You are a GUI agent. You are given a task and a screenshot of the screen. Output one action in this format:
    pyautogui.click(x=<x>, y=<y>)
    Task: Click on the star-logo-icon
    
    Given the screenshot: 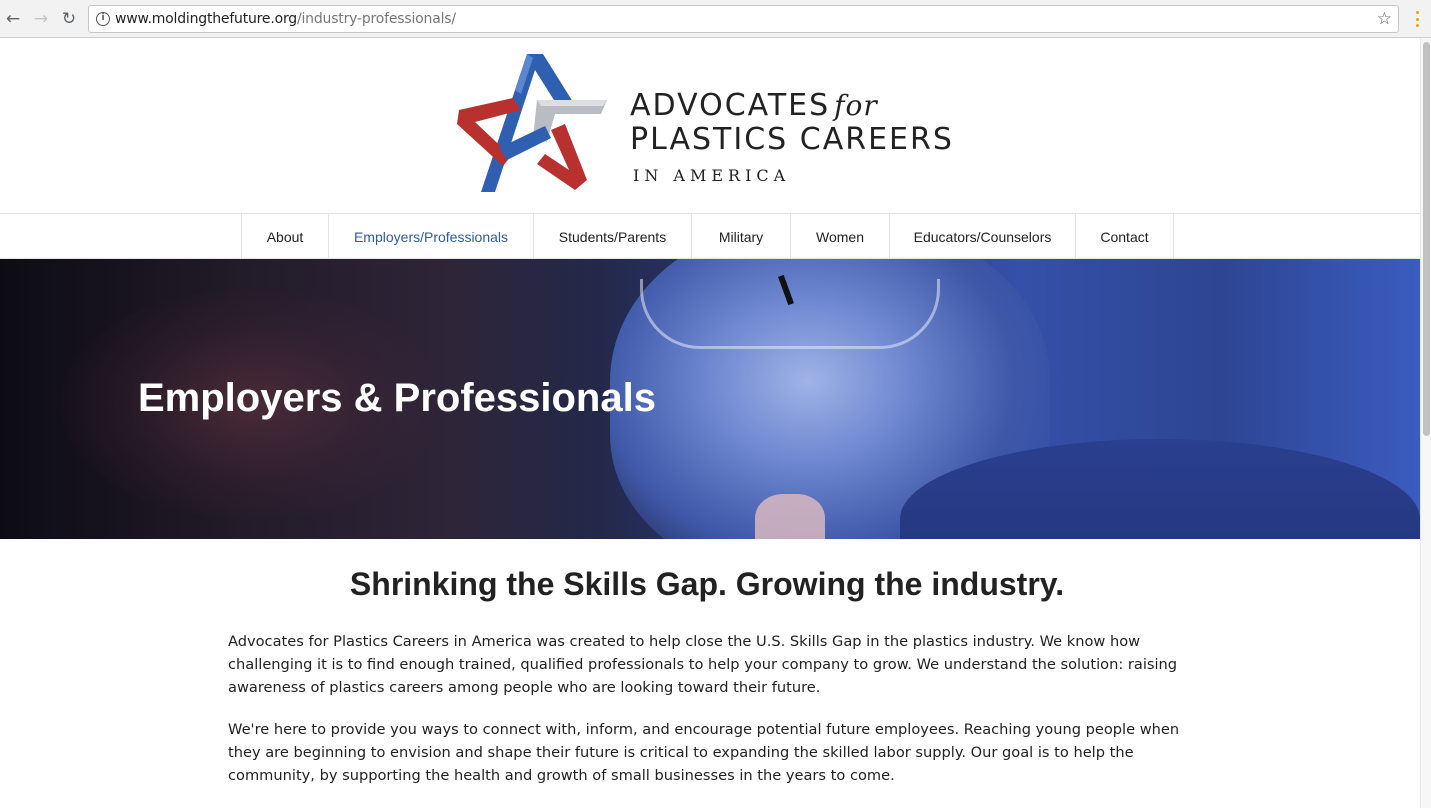 What is the action you would take?
    pyautogui.click(x=532, y=123)
    